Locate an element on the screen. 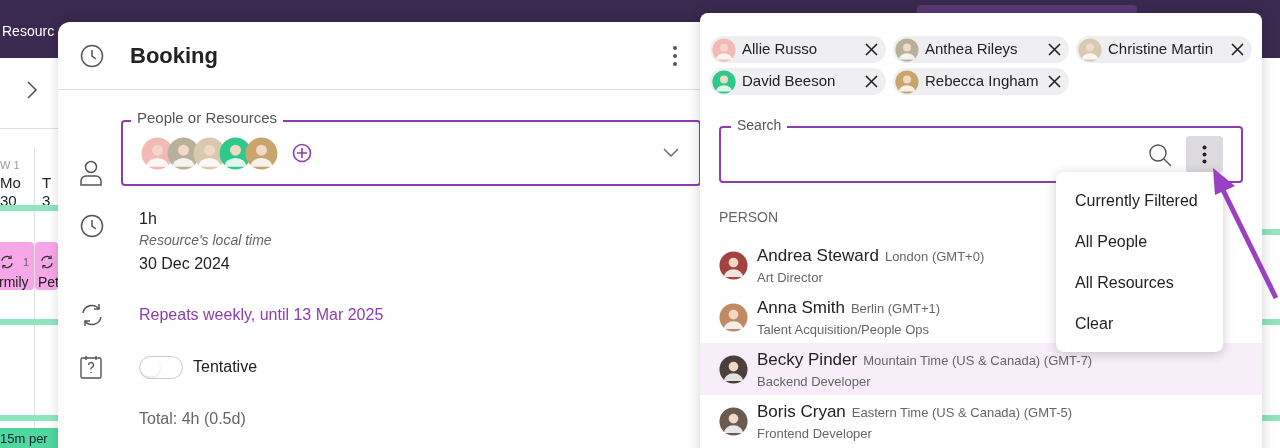 The image size is (1280, 448). search-icon is located at coordinates (1160, 154).